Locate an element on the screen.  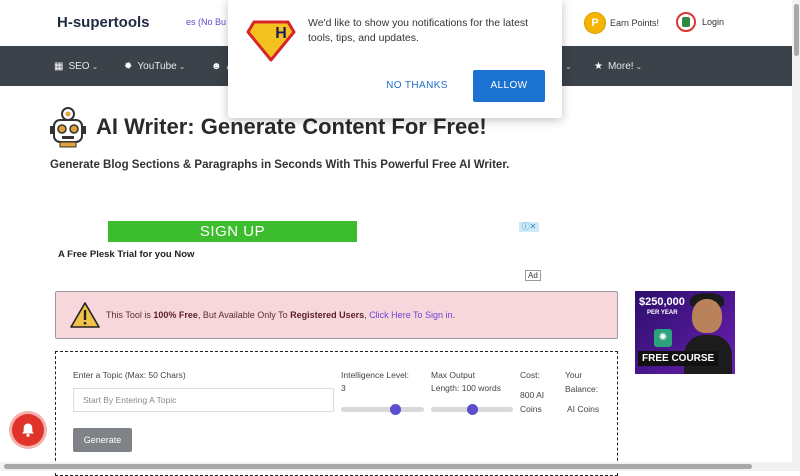
bell-icon is located at coordinates (28, 430).